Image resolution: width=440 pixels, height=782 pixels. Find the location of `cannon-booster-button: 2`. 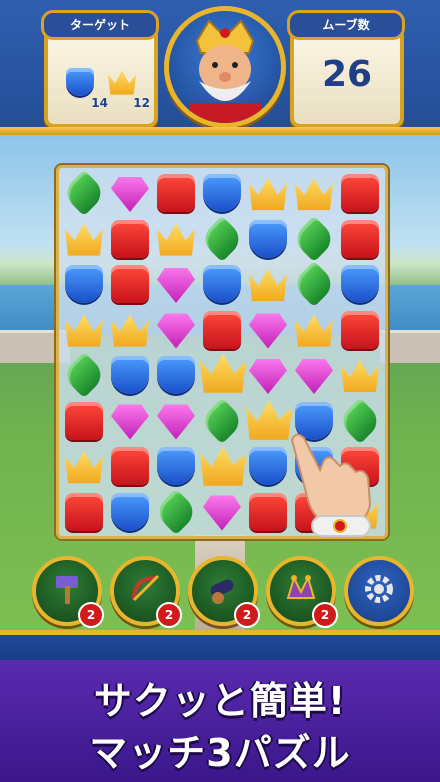

cannon-booster-button: 2 is located at coordinates (224, 592).